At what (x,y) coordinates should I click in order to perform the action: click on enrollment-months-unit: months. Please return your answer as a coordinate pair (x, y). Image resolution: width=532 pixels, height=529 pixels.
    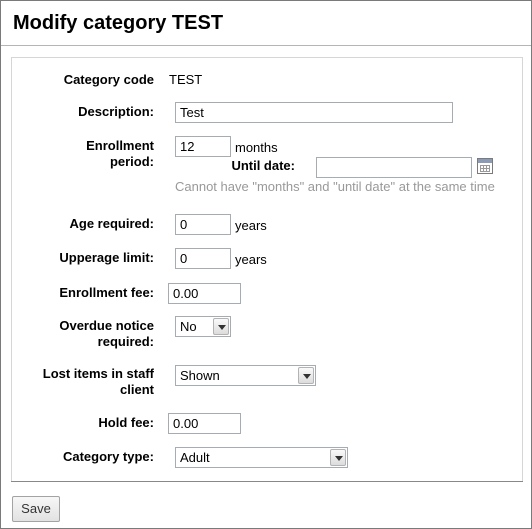
    Looking at the image, I should click on (256, 147).